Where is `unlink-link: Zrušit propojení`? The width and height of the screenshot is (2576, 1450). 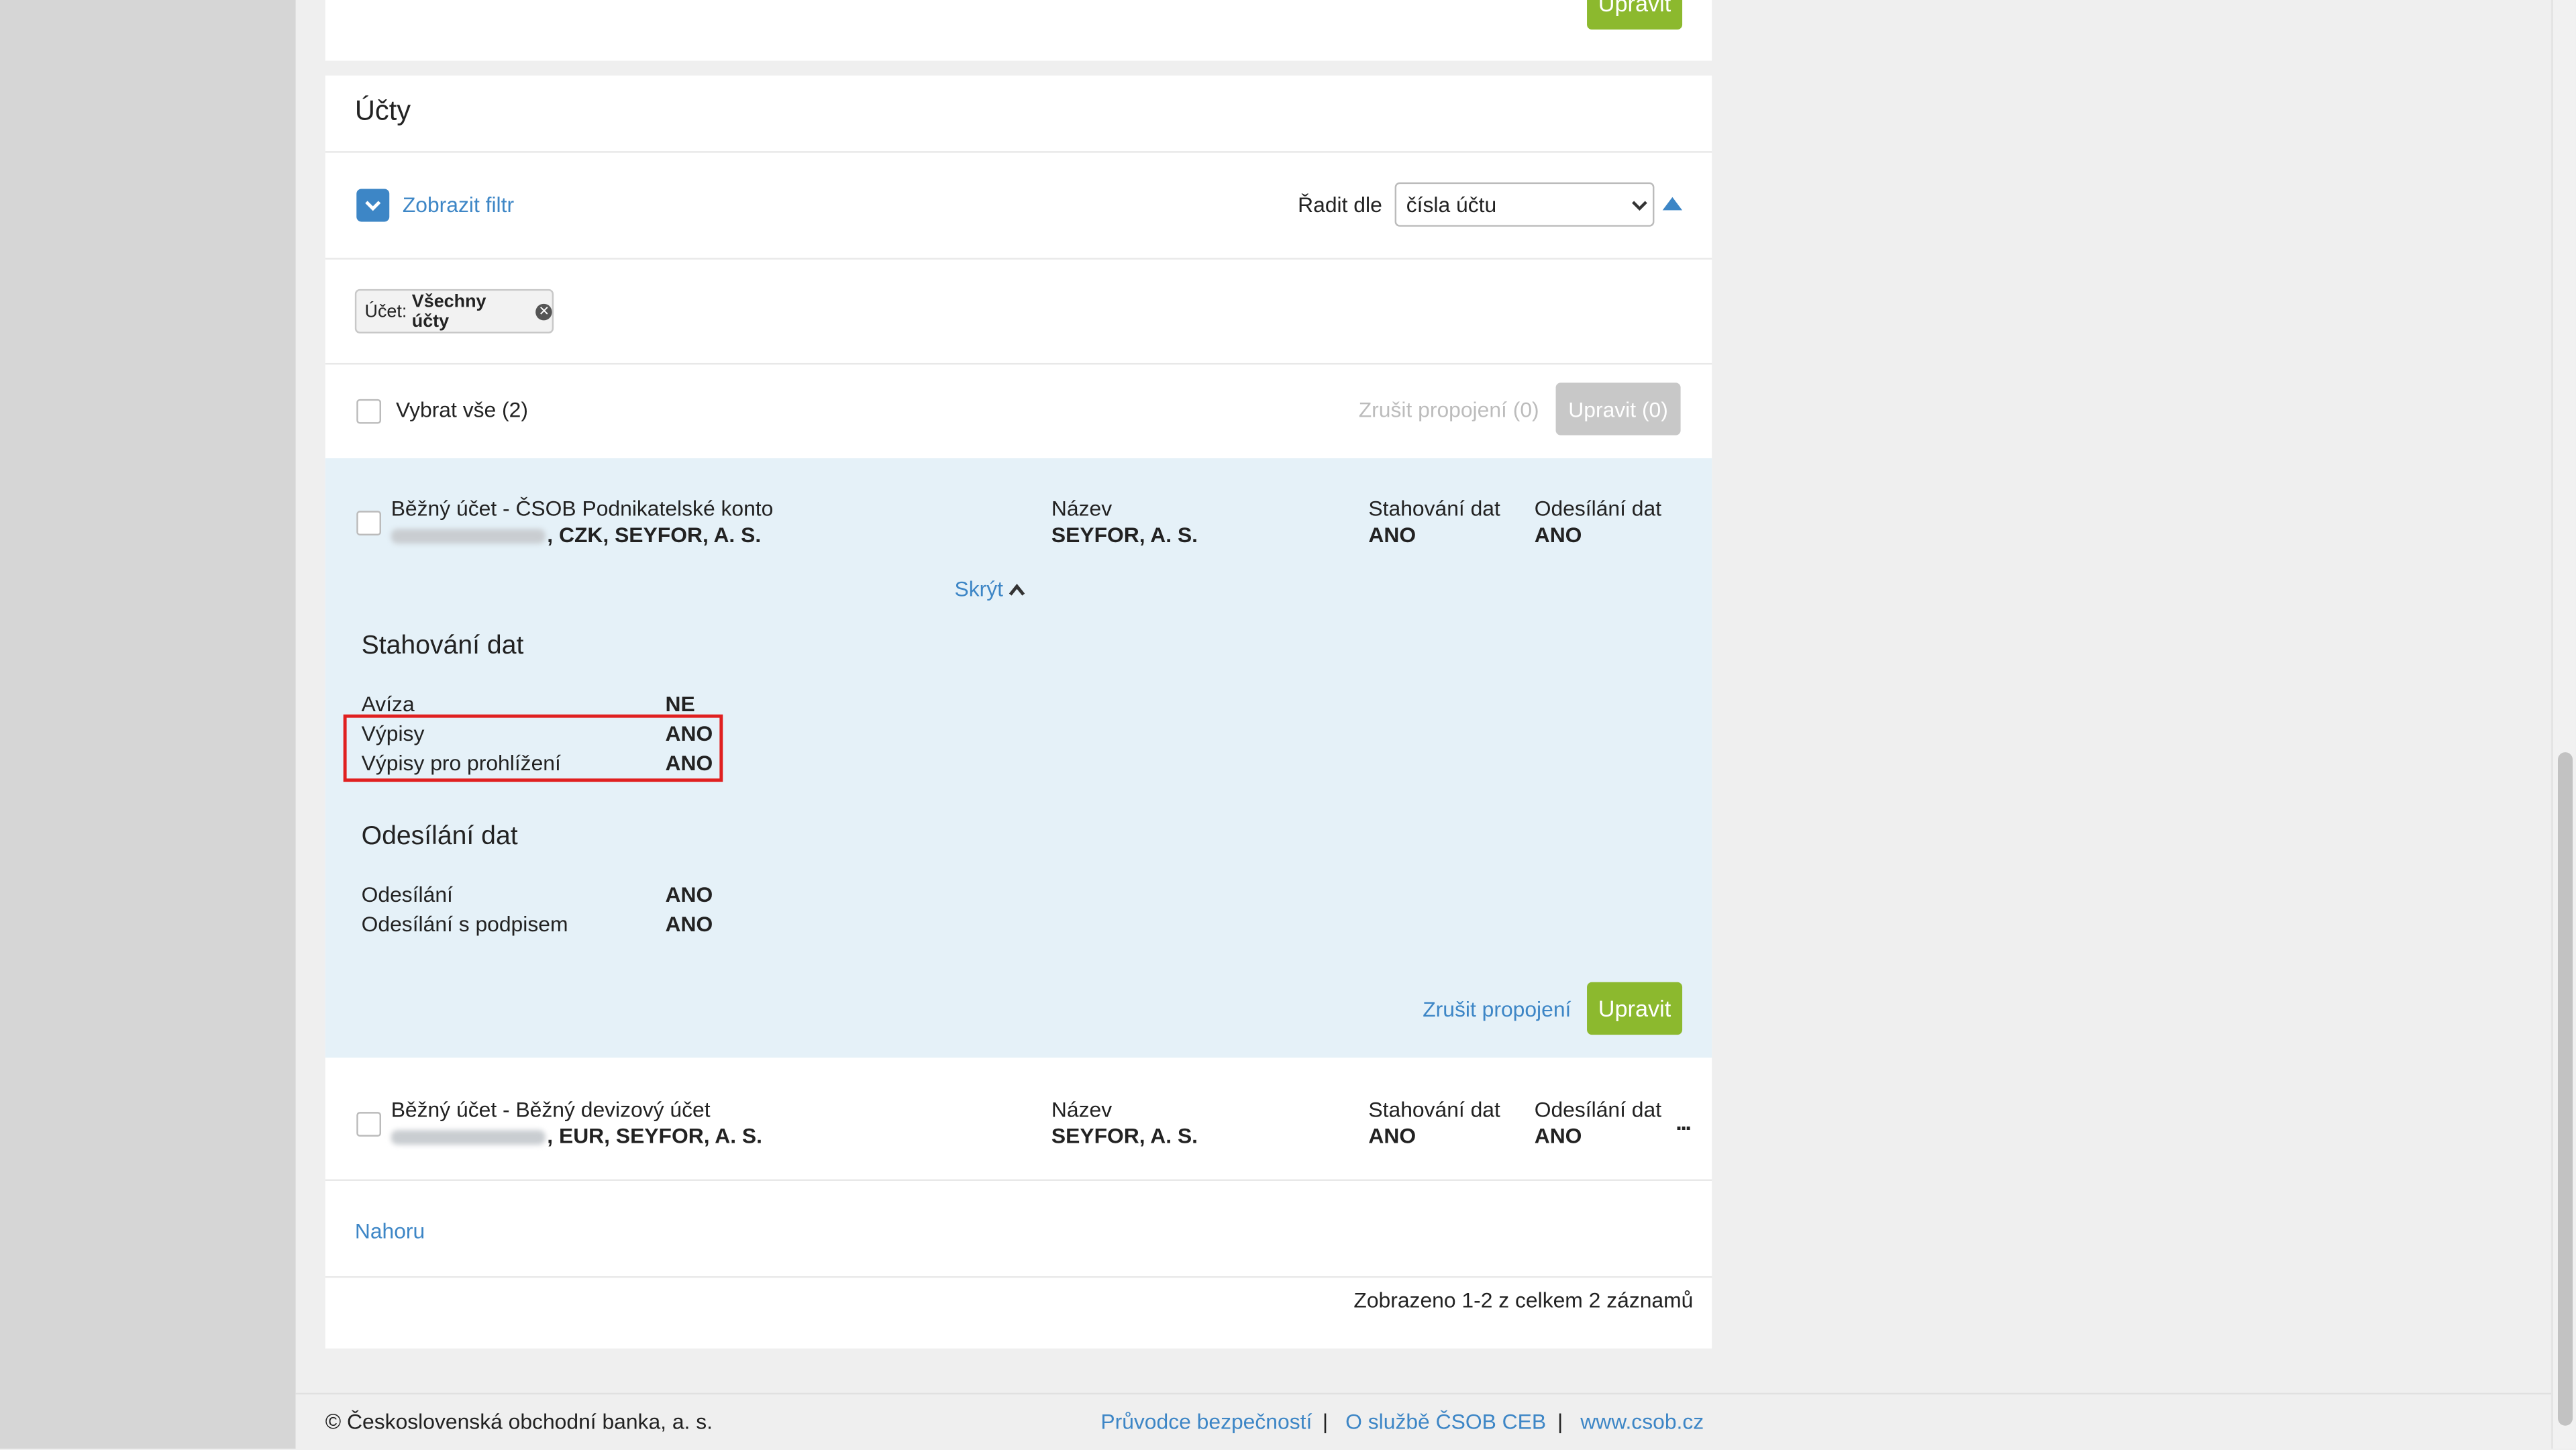 unlink-link: Zrušit propojení is located at coordinates (1497, 1010).